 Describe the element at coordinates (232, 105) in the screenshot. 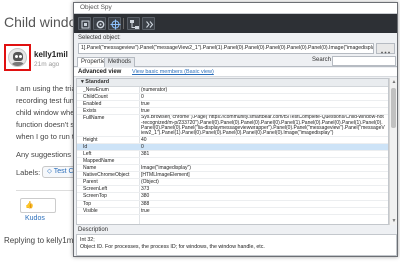

I see `property-row: Enabled true` at that location.